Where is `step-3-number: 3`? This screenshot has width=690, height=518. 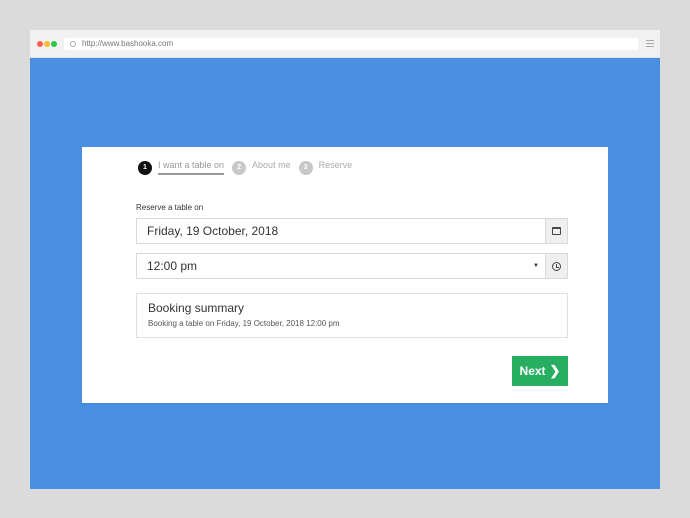
step-3-number: 3 is located at coordinates (305, 167).